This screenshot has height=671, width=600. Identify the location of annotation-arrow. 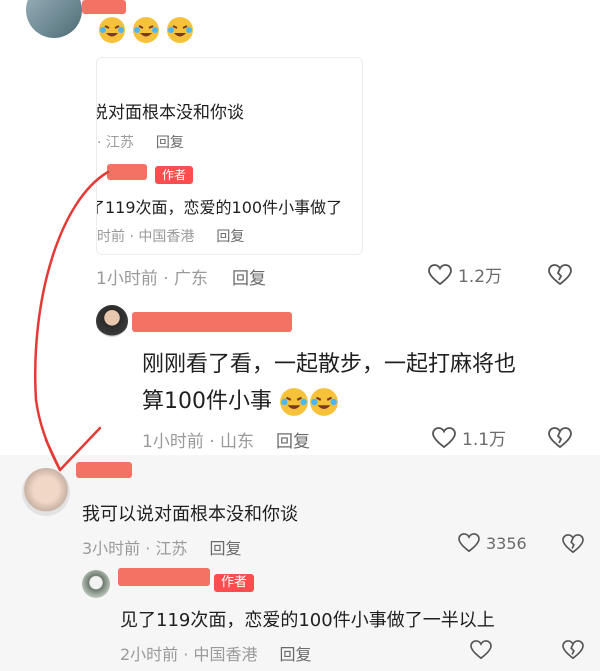
(72, 321).